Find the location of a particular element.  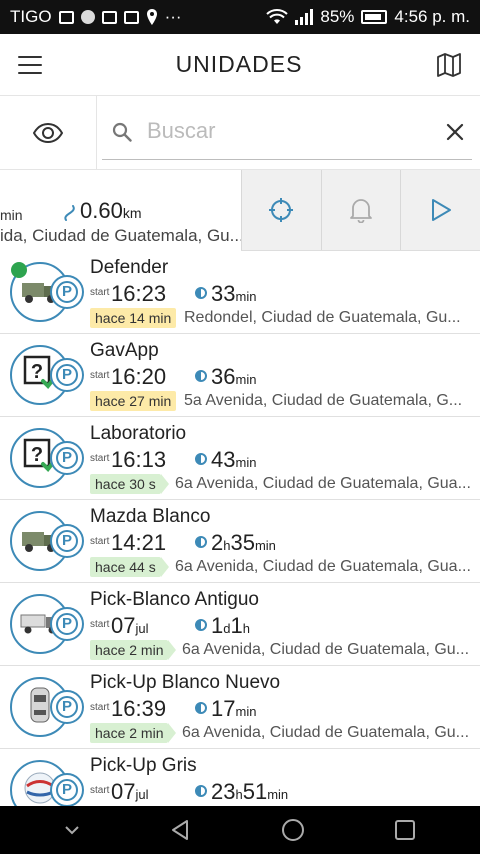

battery-percent: 85% is located at coordinates (337, 16).